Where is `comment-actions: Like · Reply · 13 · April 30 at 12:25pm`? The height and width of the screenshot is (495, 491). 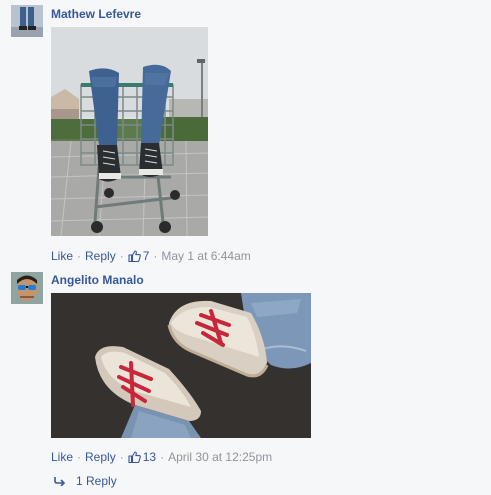 comment-actions: Like · Reply · 13 · April 30 at 12:25pm is located at coordinates (161, 457).